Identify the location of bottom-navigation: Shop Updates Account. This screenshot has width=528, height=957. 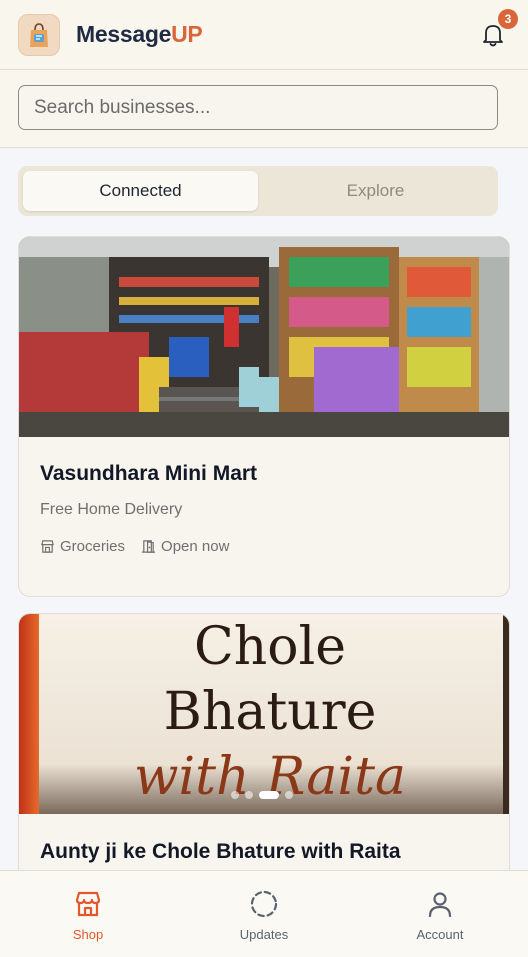
(264, 913).